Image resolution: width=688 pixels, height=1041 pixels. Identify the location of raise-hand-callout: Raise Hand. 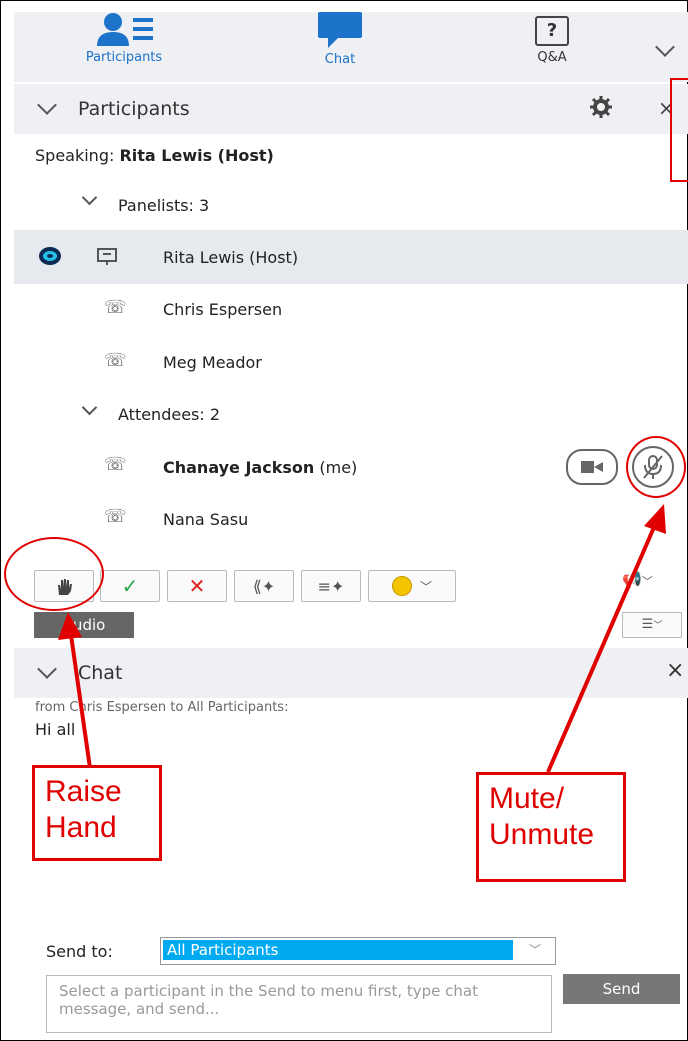
(97, 813).